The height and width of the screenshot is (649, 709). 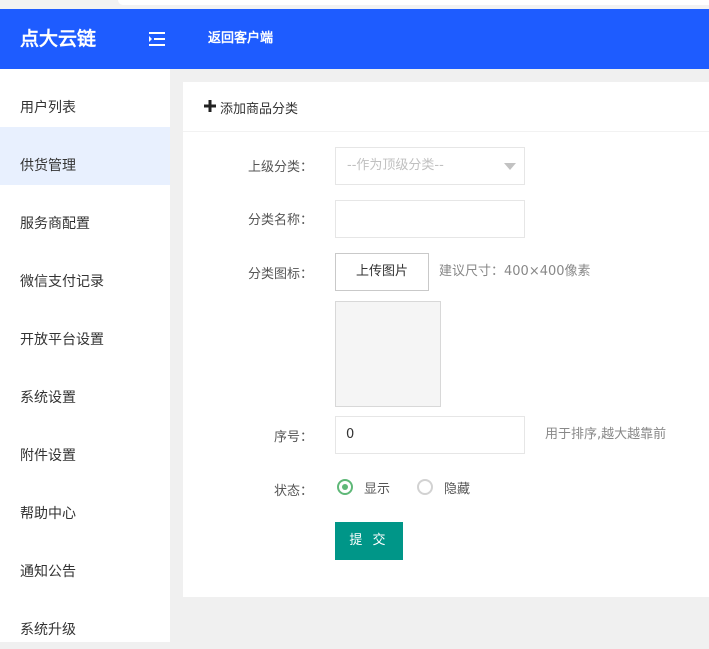 What do you see at coordinates (85, 562) in the screenshot?
I see `sidebar-item-notices: 通知公告` at bounding box center [85, 562].